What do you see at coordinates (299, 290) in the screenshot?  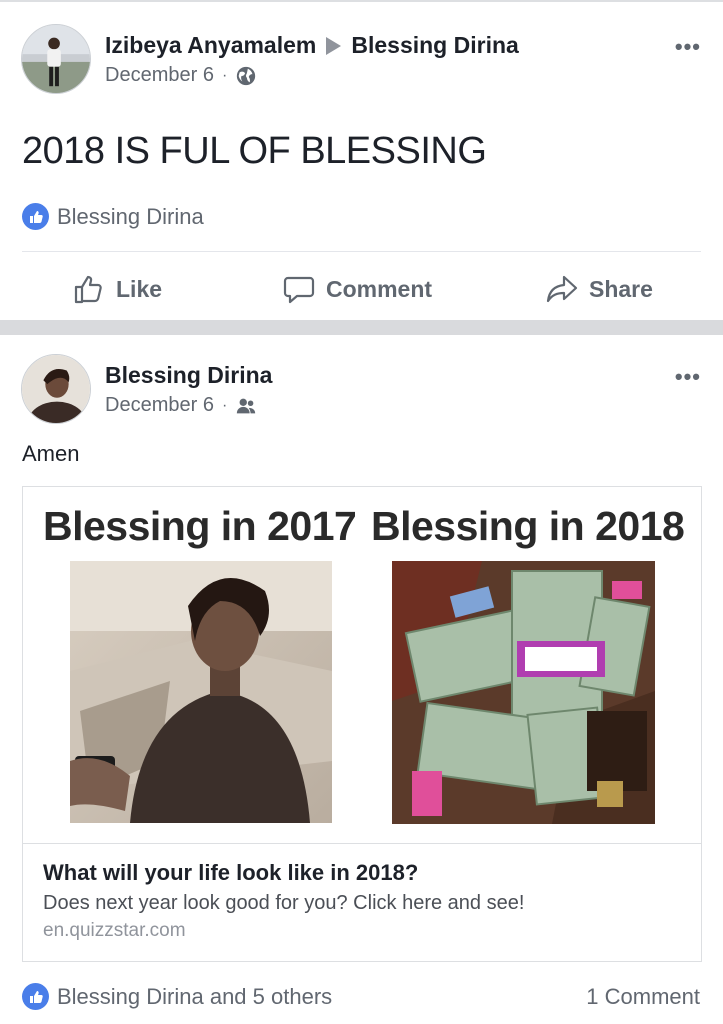 I see `comment-icon` at bounding box center [299, 290].